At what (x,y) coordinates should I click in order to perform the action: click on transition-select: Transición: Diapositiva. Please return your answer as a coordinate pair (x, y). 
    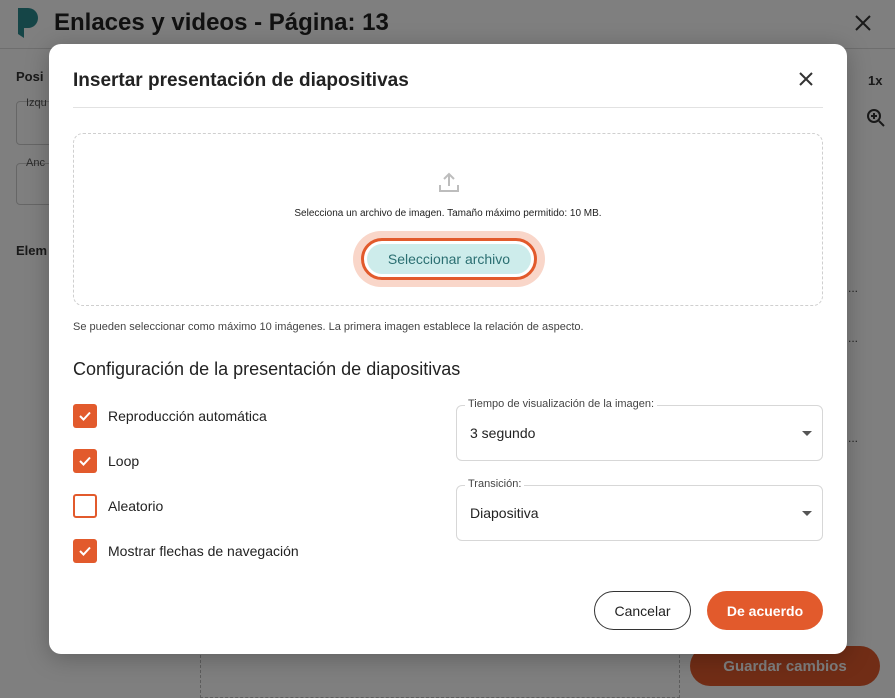
    Looking at the image, I should click on (639, 509).